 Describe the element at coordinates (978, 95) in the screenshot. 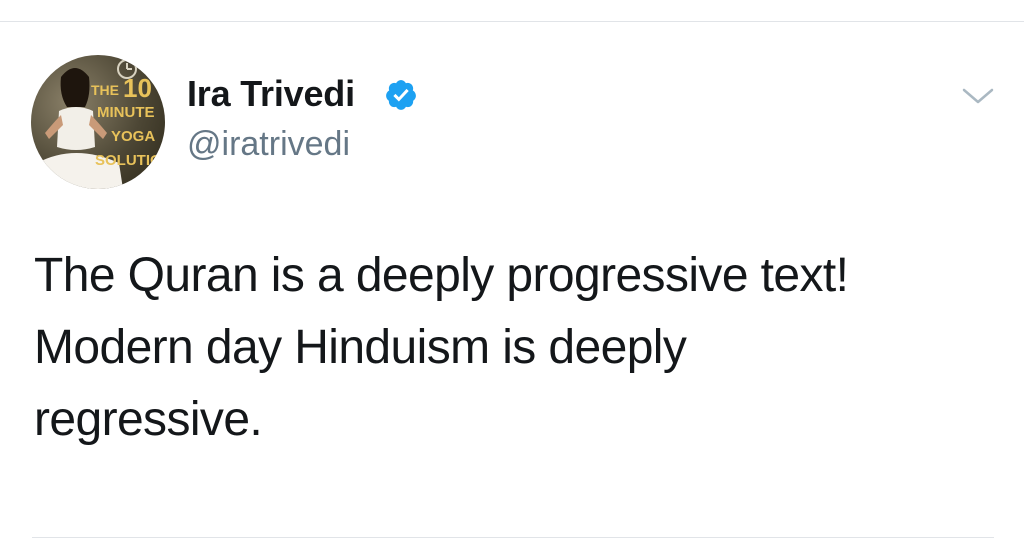

I see `chevron-down-icon` at that location.